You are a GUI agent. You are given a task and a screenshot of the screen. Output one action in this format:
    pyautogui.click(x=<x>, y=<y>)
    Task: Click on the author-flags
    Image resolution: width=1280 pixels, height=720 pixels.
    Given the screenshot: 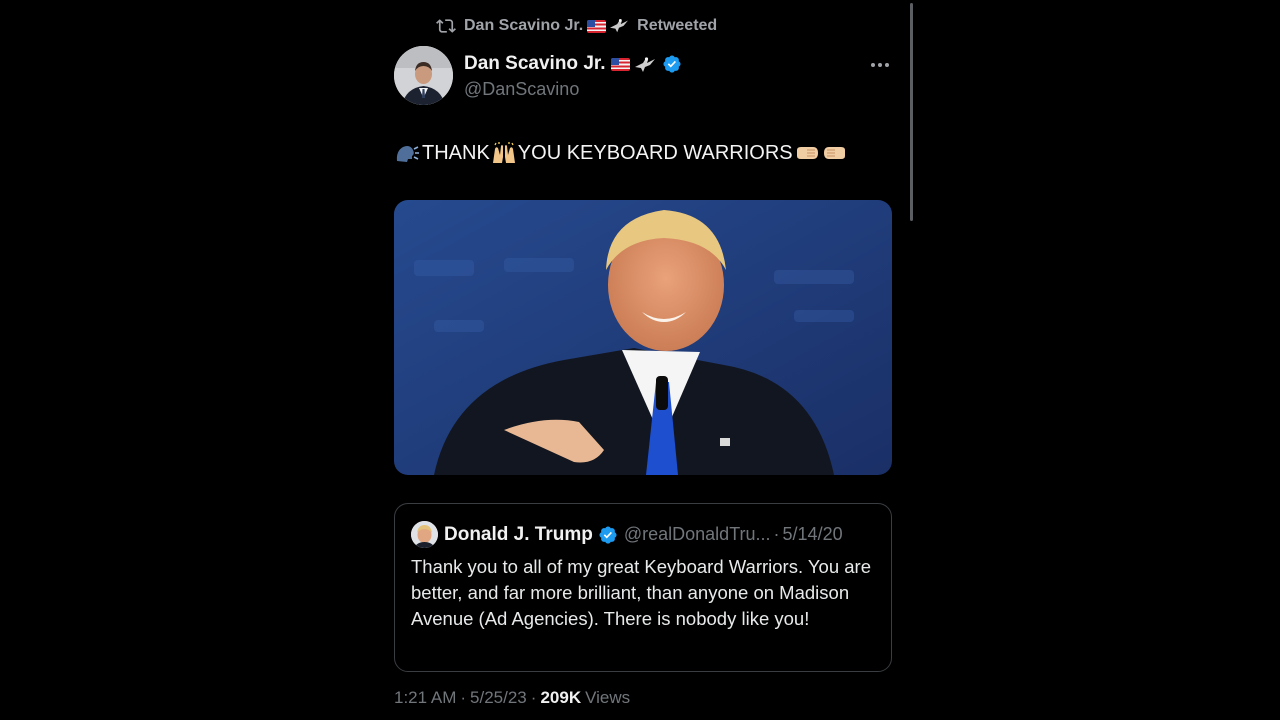 What is the action you would take?
    pyautogui.click(x=633, y=64)
    